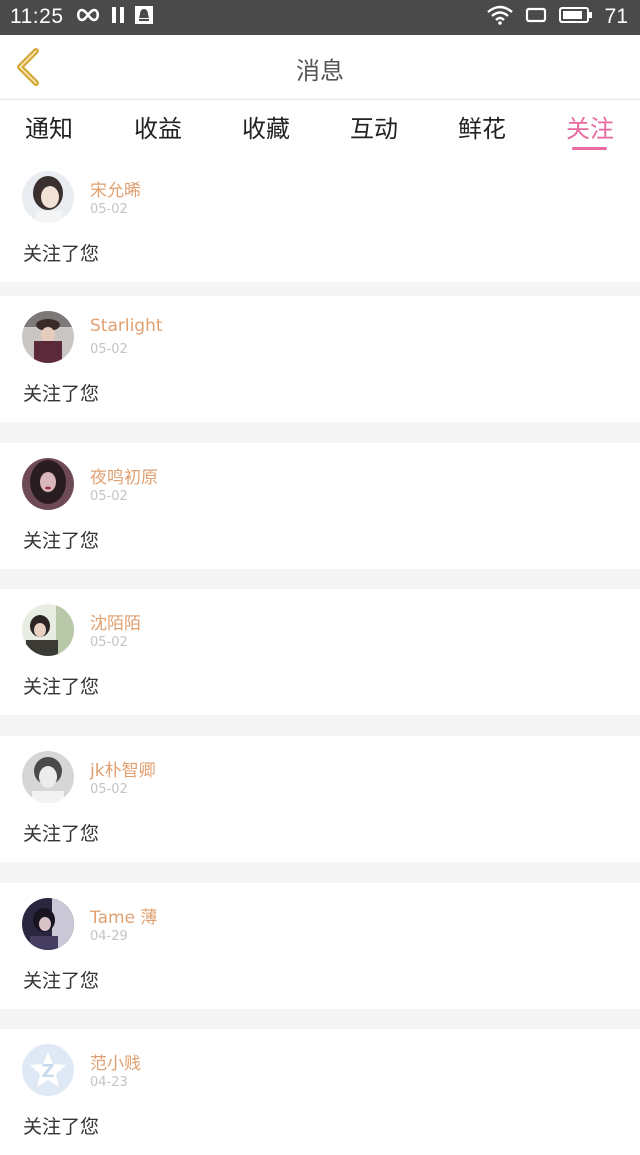  I want to click on username: Starlight, so click(126, 326).